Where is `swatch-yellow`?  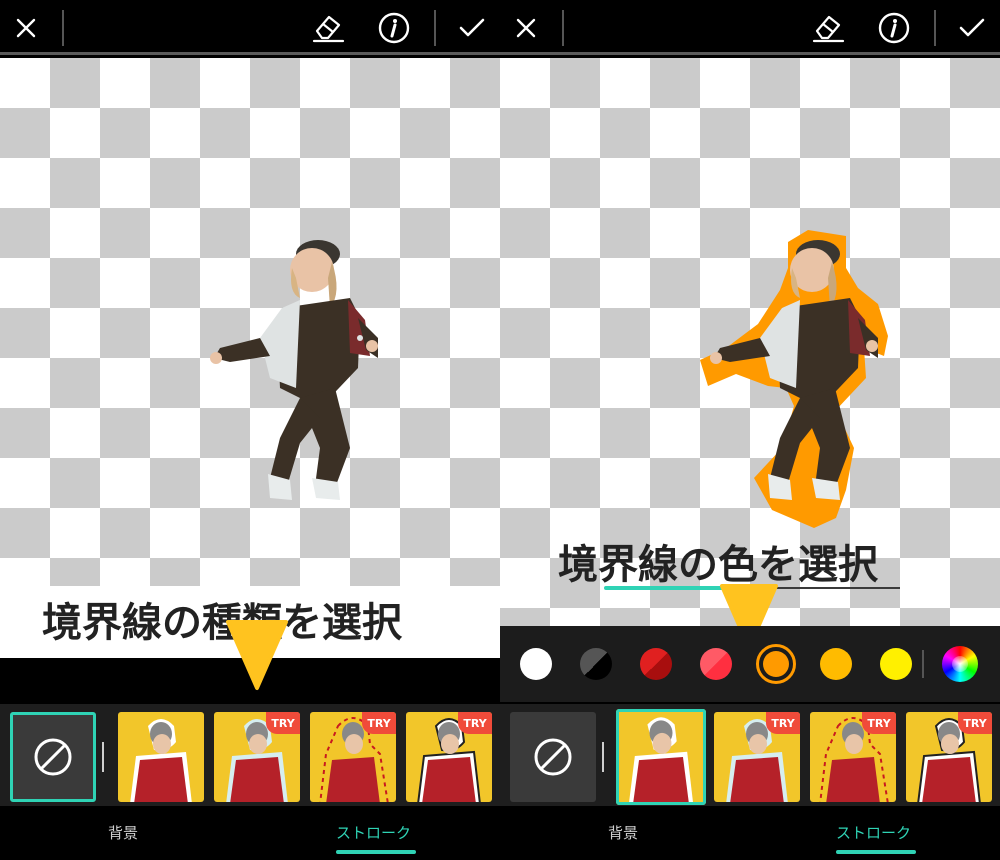
swatch-yellow is located at coordinates (896, 664).